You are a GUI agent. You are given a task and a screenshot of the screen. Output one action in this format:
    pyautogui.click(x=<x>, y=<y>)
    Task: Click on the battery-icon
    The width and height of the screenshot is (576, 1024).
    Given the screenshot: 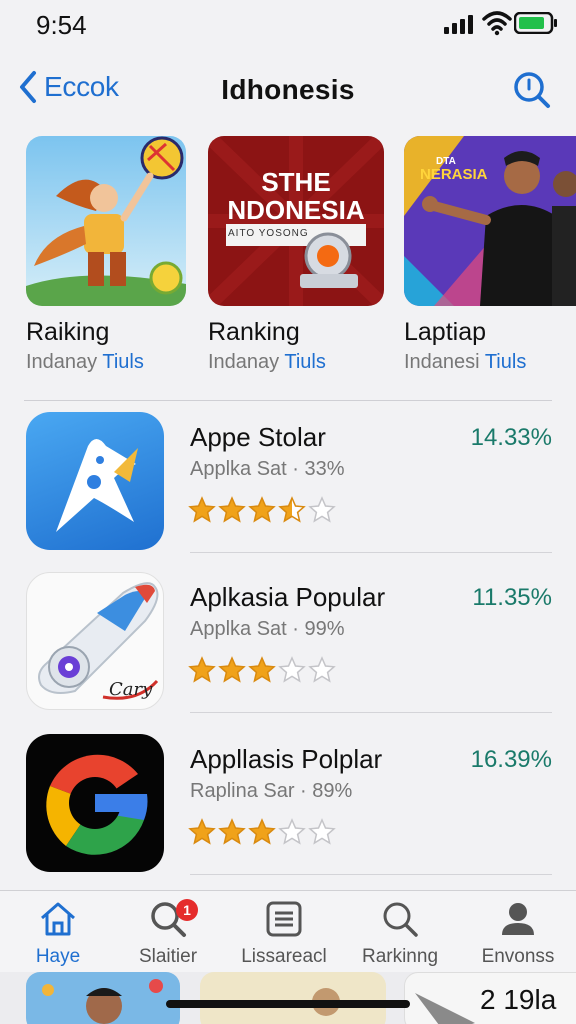 What is the action you would take?
    pyautogui.click(x=535, y=23)
    